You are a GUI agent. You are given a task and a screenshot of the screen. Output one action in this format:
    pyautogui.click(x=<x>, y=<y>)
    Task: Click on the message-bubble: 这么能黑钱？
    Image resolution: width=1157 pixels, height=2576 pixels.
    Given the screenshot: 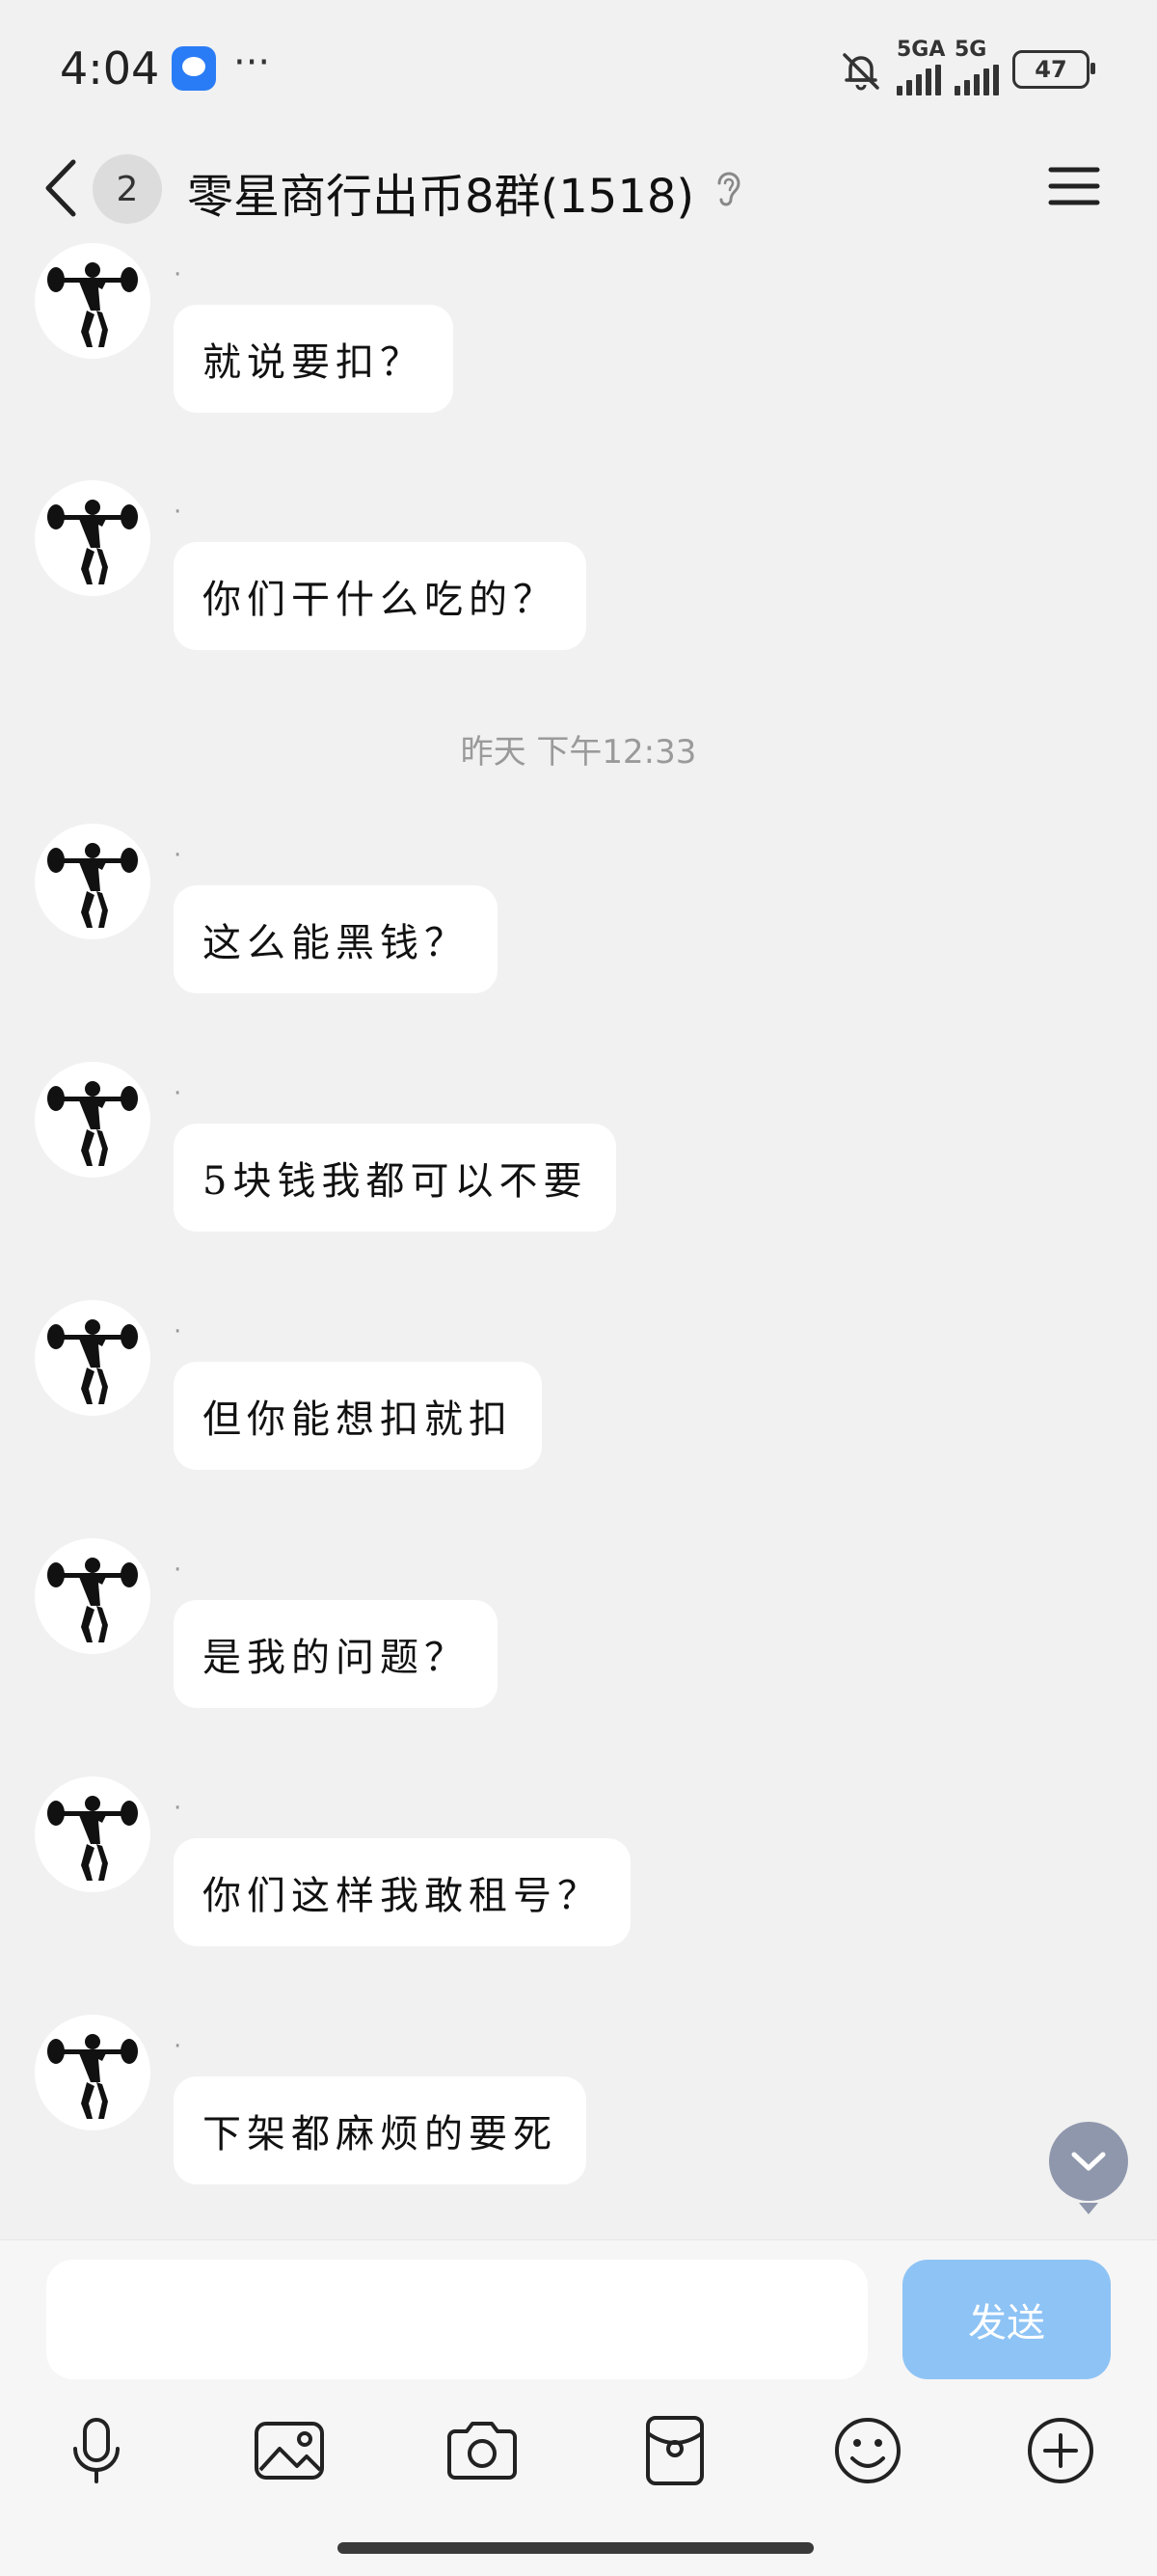 What is the action you would take?
    pyautogui.click(x=336, y=939)
    